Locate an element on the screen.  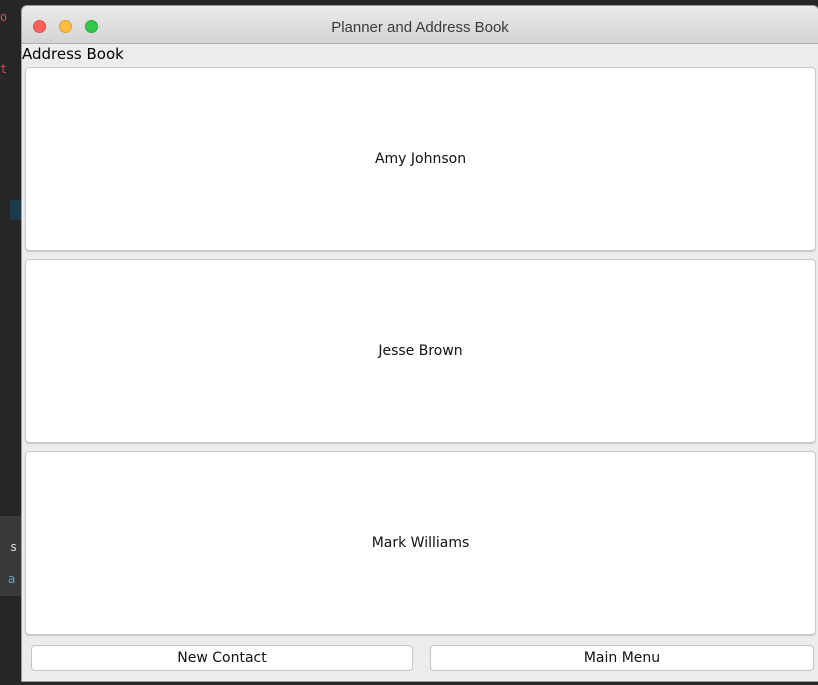
address-book-heading: Address Book is located at coordinates (73, 54).